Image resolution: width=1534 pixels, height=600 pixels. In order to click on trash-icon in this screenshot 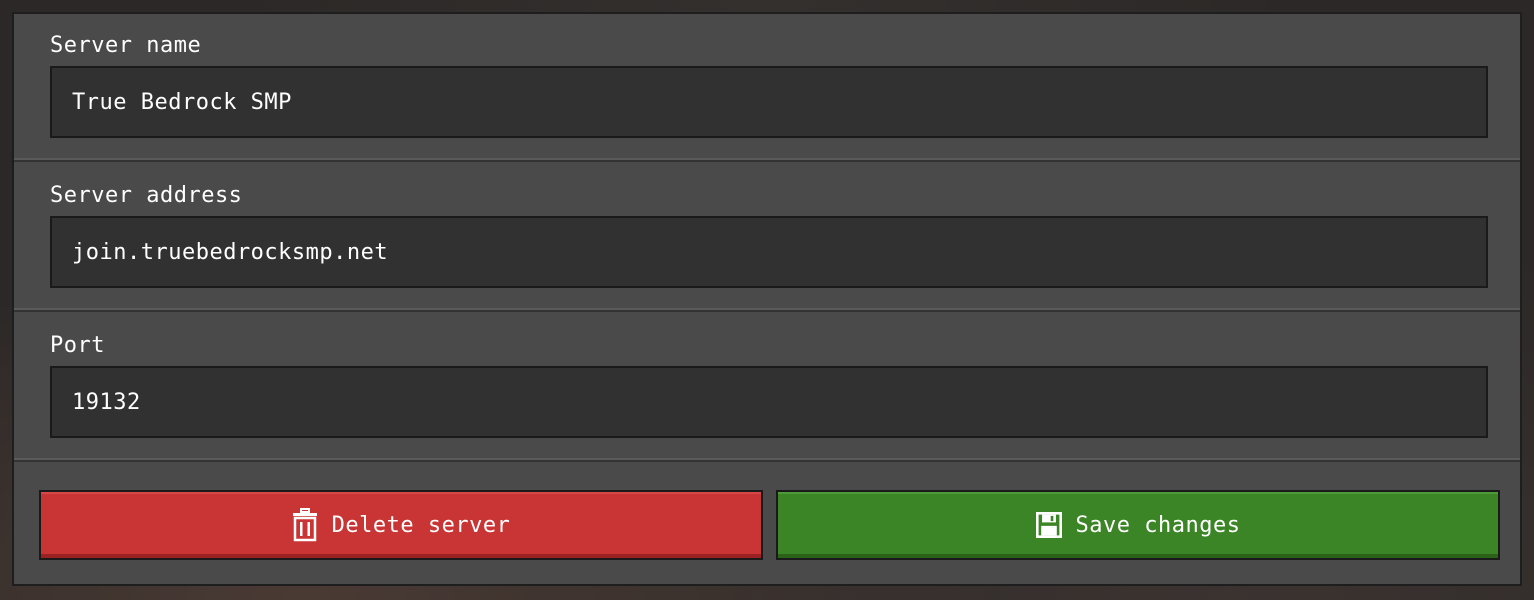, I will do `click(305, 525)`.